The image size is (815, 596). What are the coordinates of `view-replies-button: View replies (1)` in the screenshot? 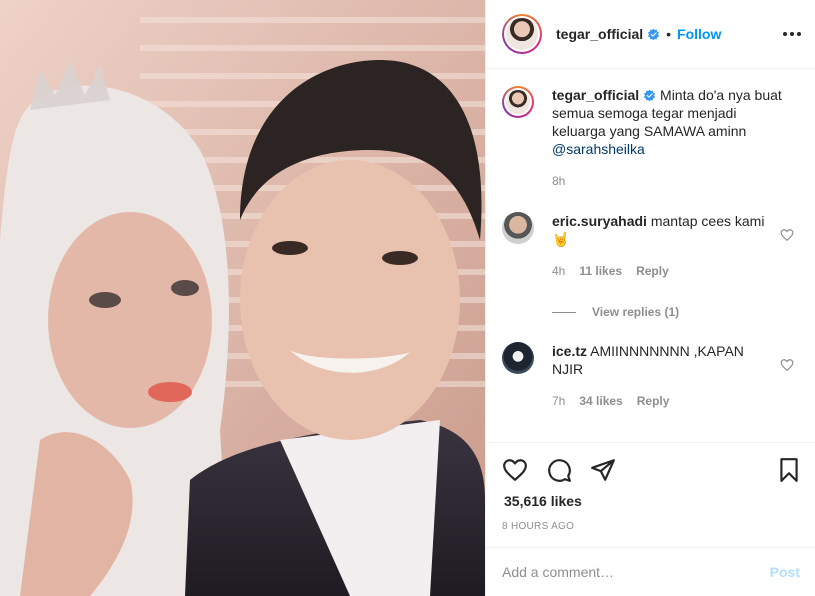 It's located at (615, 312).